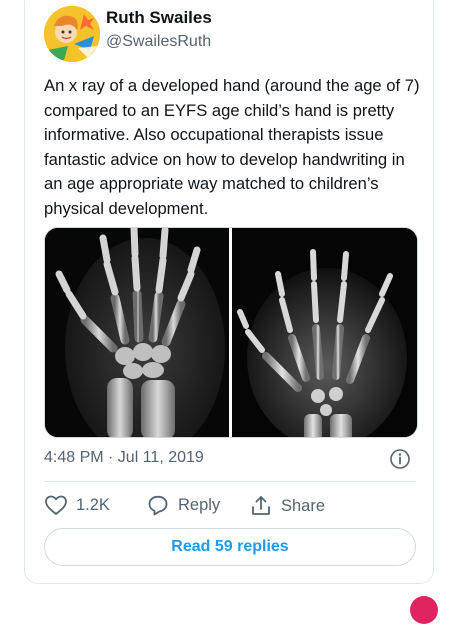 The width and height of the screenshot is (460, 624). I want to click on share-button: Share, so click(287, 506).